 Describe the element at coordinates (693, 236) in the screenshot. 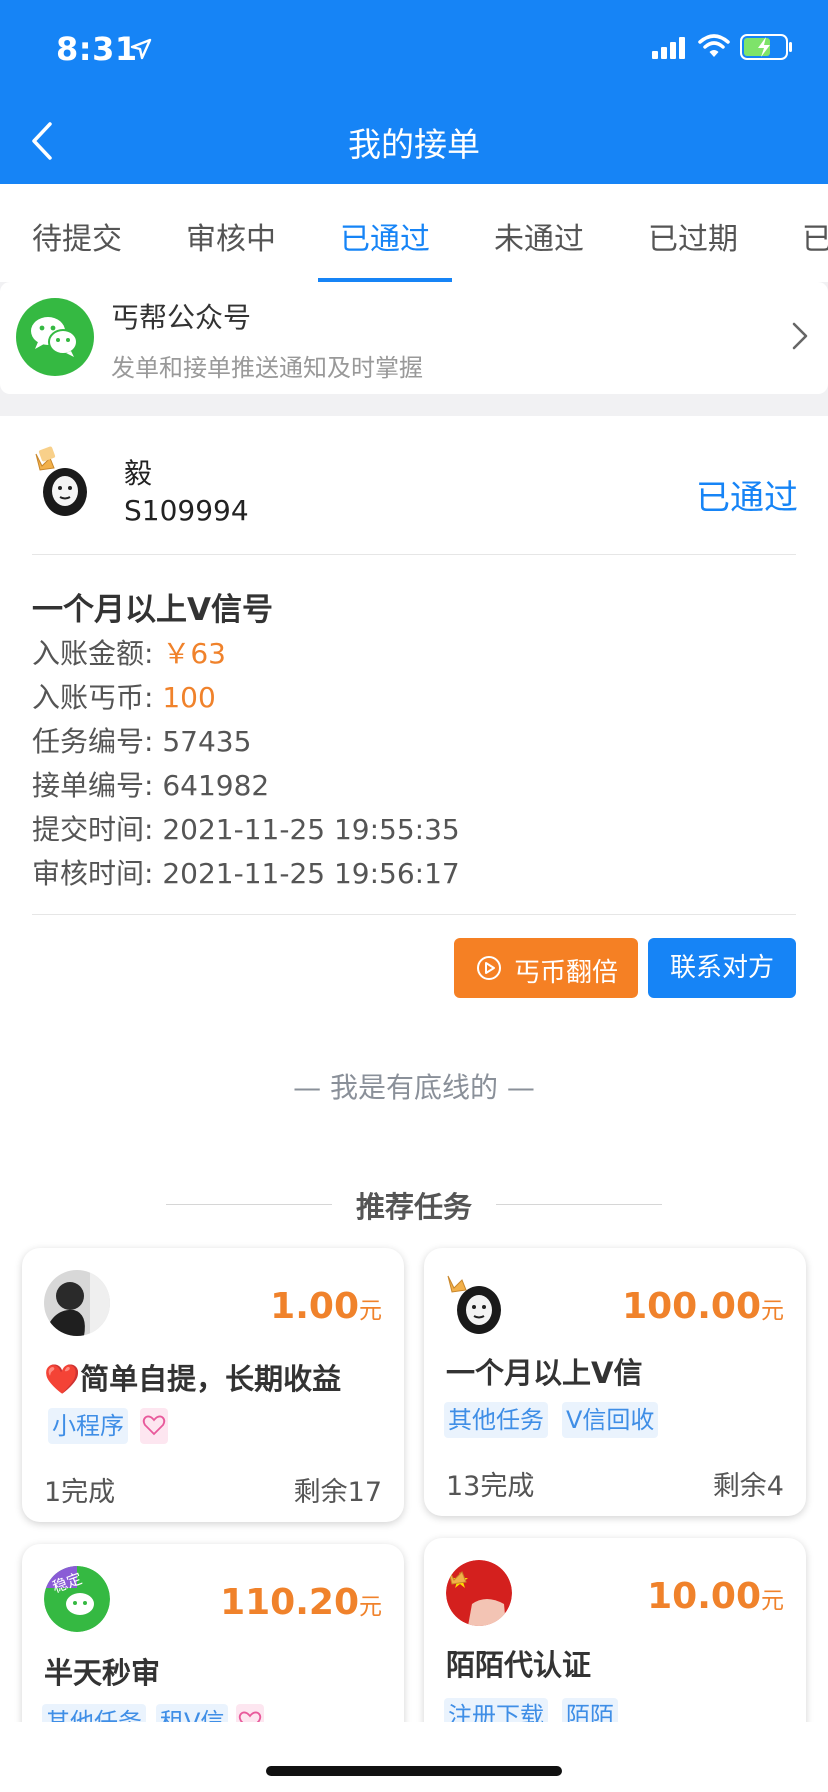

I see `tab-expired: 已过期` at that location.